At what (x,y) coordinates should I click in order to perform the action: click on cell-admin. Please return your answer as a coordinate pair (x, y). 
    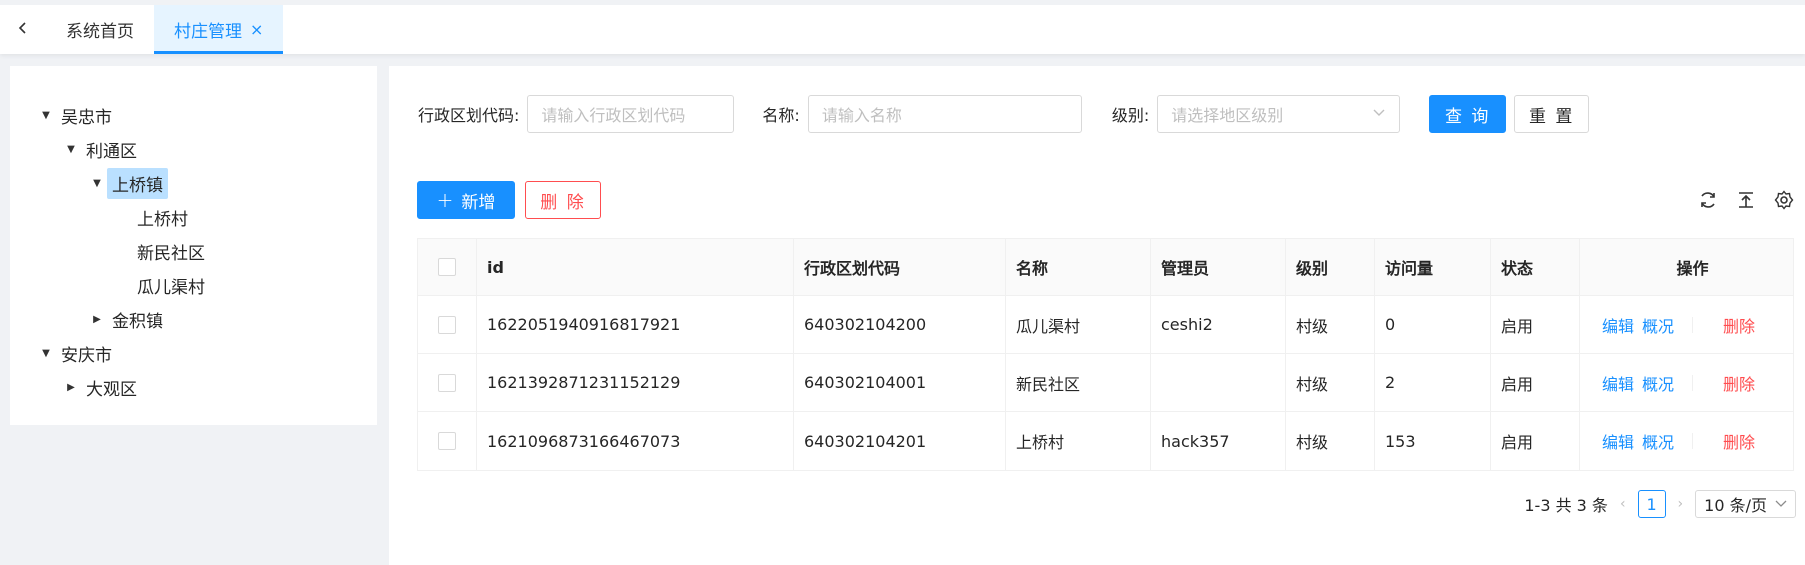
    Looking at the image, I should click on (1218, 382).